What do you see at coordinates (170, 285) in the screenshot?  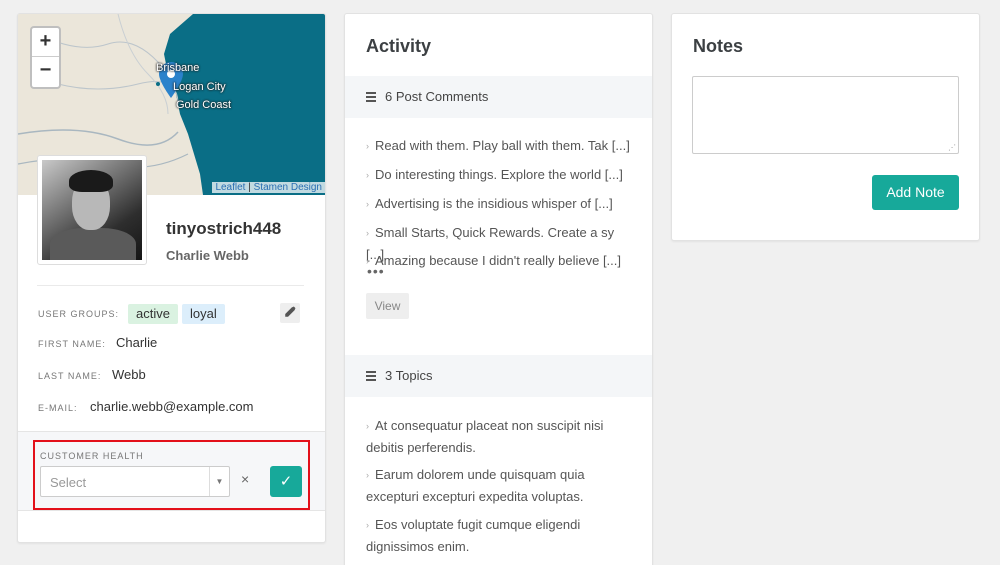 I see `profile-divider` at bounding box center [170, 285].